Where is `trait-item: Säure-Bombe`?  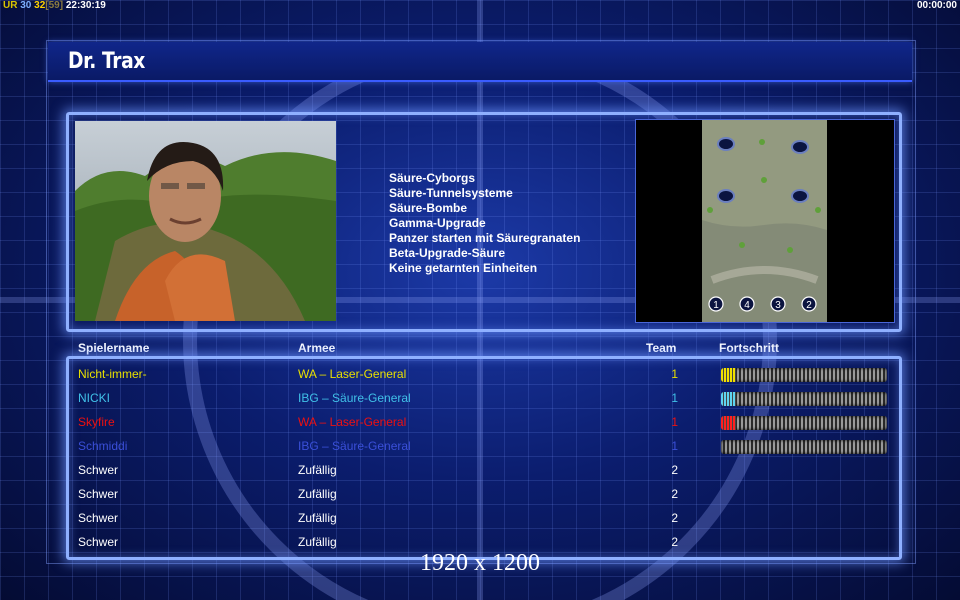 trait-item: Säure-Bombe is located at coordinates (428, 208).